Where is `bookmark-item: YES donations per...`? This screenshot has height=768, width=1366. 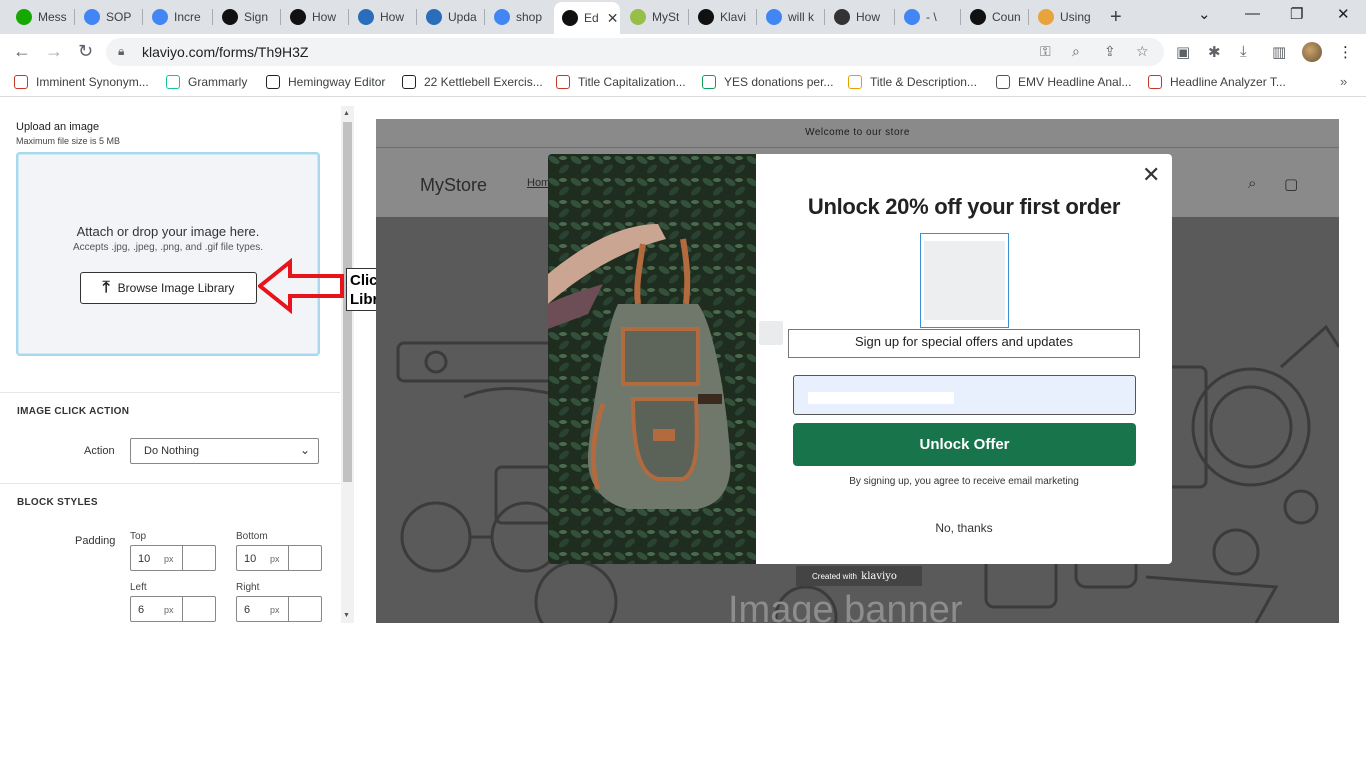 bookmark-item: YES donations per... is located at coordinates (767, 82).